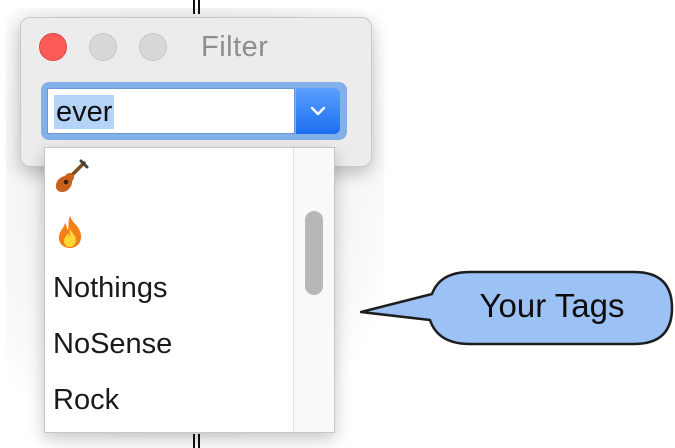 The width and height of the screenshot is (675, 448). Describe the element at coordinates (170, 232) in the screenshot. I see `list-item-fire` at that location.